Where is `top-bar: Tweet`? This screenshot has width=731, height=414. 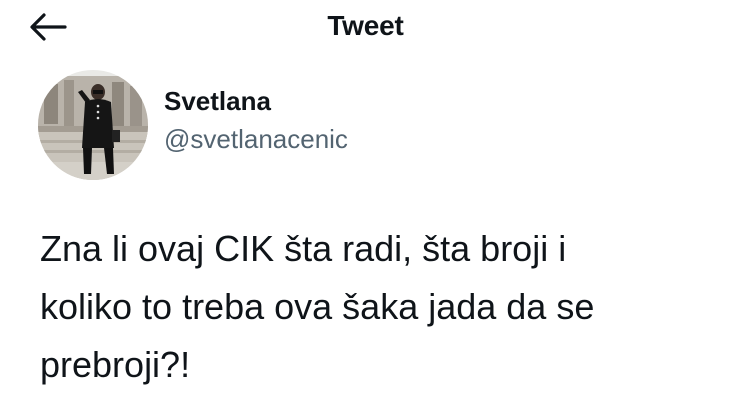
top-bar: Tweet is located at coordinates (365, 28).